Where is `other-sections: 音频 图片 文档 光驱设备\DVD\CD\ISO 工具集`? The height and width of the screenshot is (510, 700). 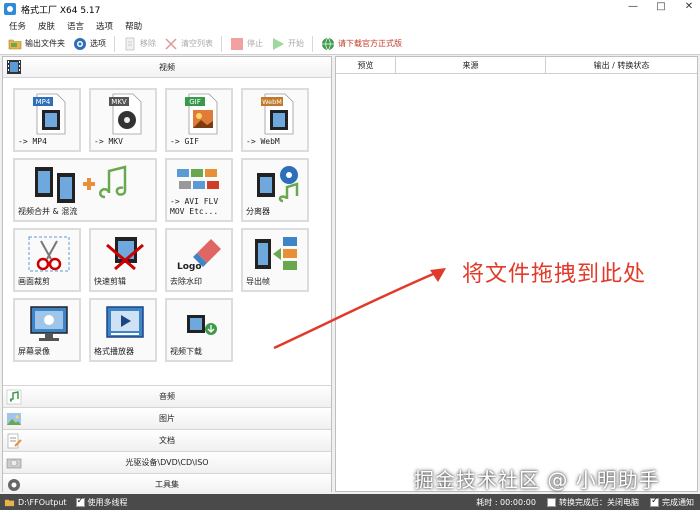 other-sections: 音频 图片 文档 光驱设备\DVD\CD\ISO 工具集 is located at coordinates (167, 440).